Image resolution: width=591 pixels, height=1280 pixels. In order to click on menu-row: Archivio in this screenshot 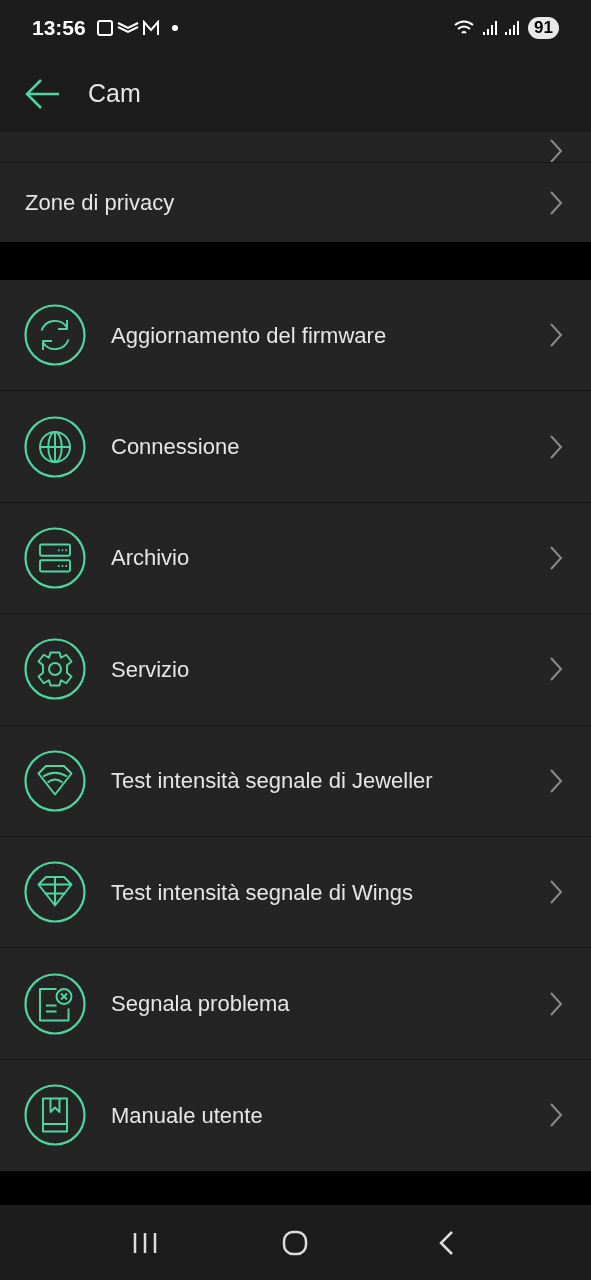, I will do `click(295, 558)`.